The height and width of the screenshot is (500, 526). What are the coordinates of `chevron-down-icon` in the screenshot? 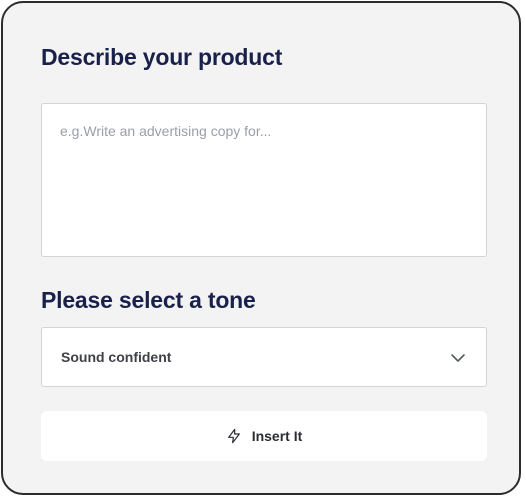 It's located at (458, 358).